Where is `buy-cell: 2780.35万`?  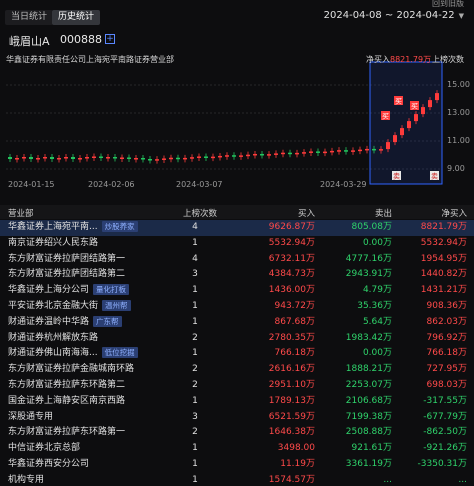
buy-cell: 2780.35万 is located at coordinates (291, 337).